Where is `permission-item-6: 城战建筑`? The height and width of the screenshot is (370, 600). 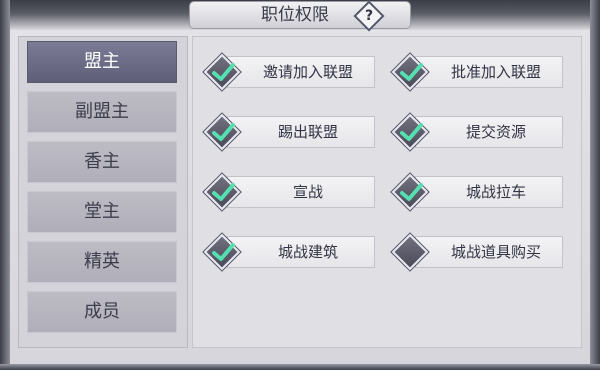 permission-item-6: 城战建筑 is located at coordinates (287, 252).